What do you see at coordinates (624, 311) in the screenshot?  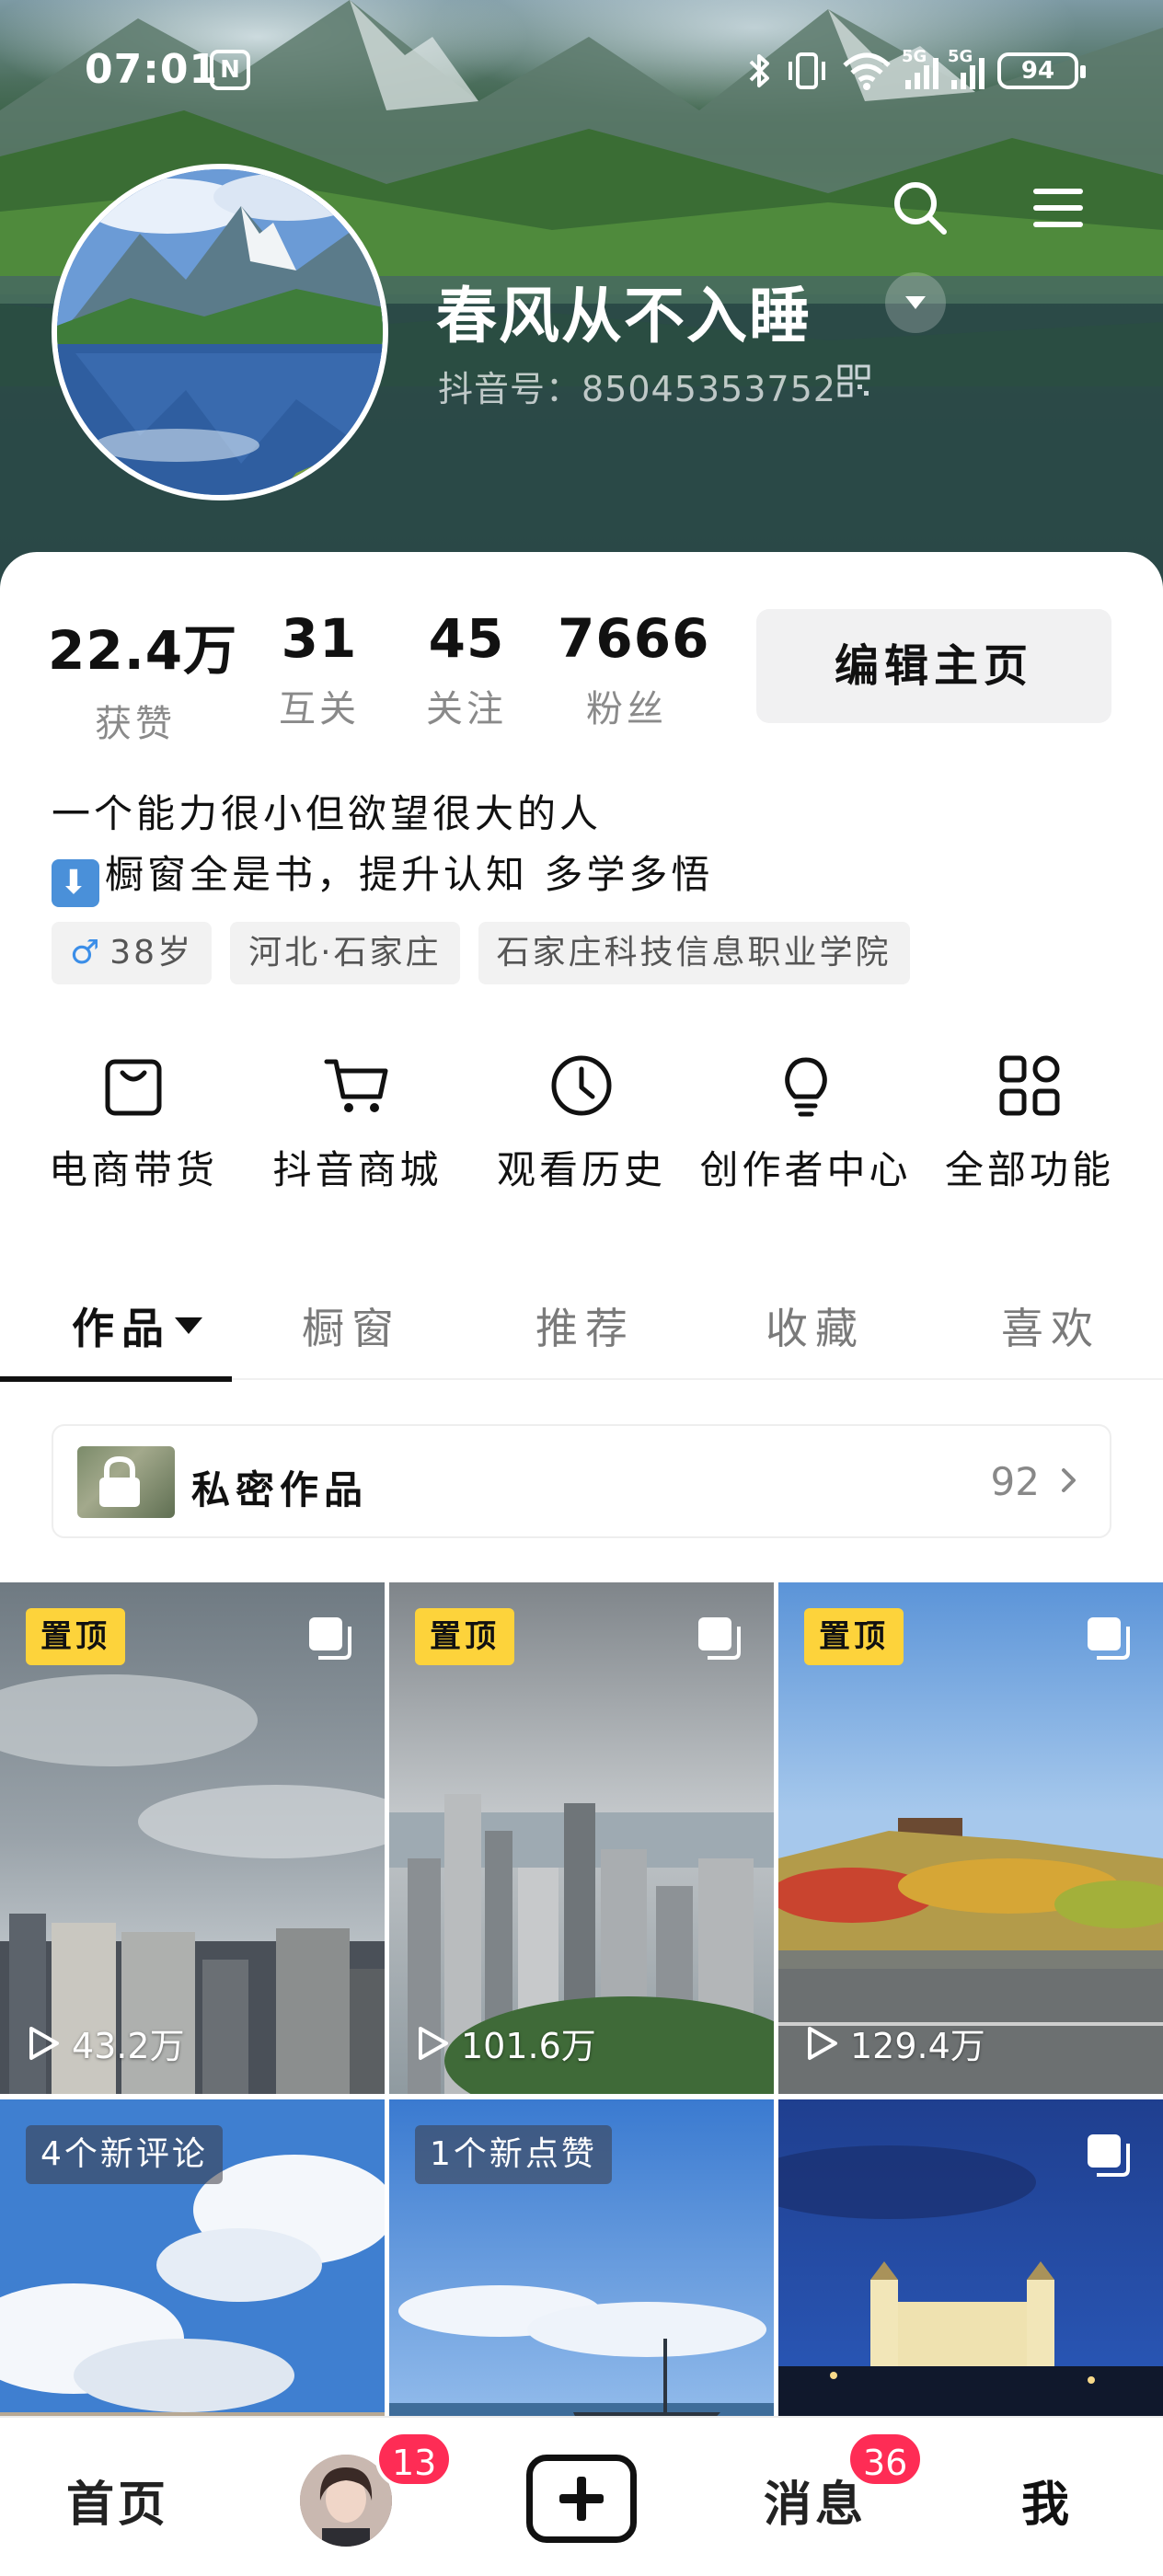 I see `username: 春风从不入睡` at bounding box center [624, 311].